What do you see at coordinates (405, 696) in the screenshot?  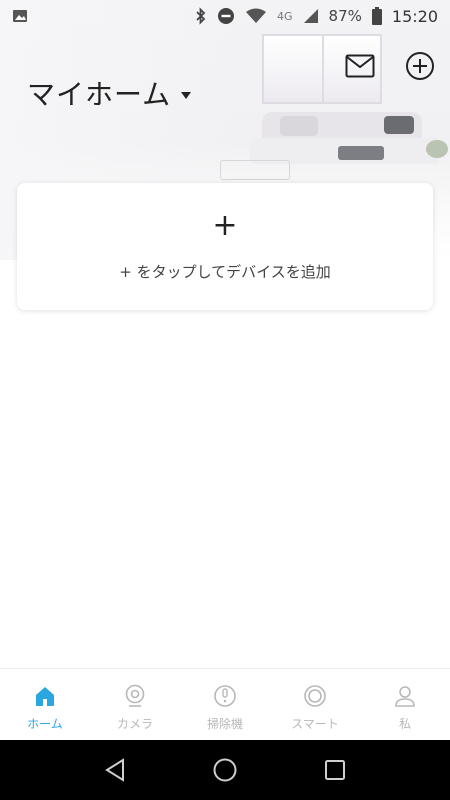 I see `person-icon` at bounding box center [405, 696].